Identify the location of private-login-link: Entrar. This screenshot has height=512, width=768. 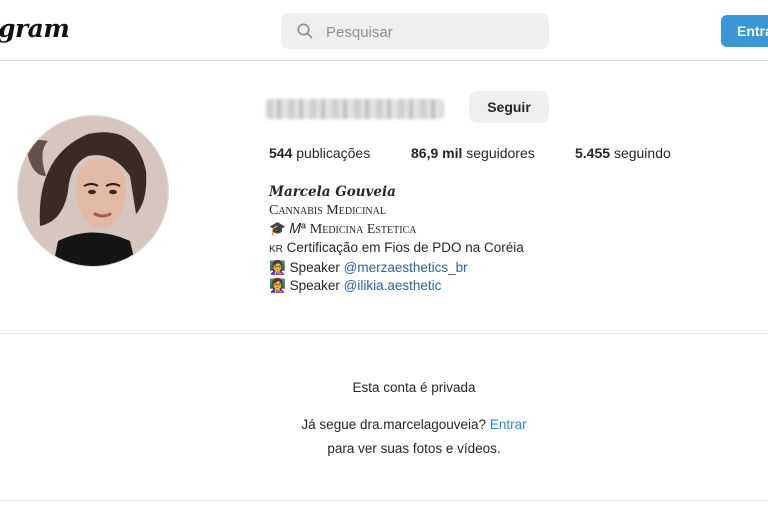
(508, 424).